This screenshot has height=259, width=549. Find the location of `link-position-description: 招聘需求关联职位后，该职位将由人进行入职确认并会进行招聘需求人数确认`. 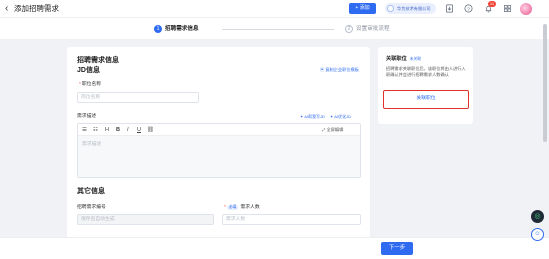

link-position-description: 招聘需求关联职位后，该职位将由人进行入职确认并会进行招聘需求人数确认 is located at coordinates (426, 71).